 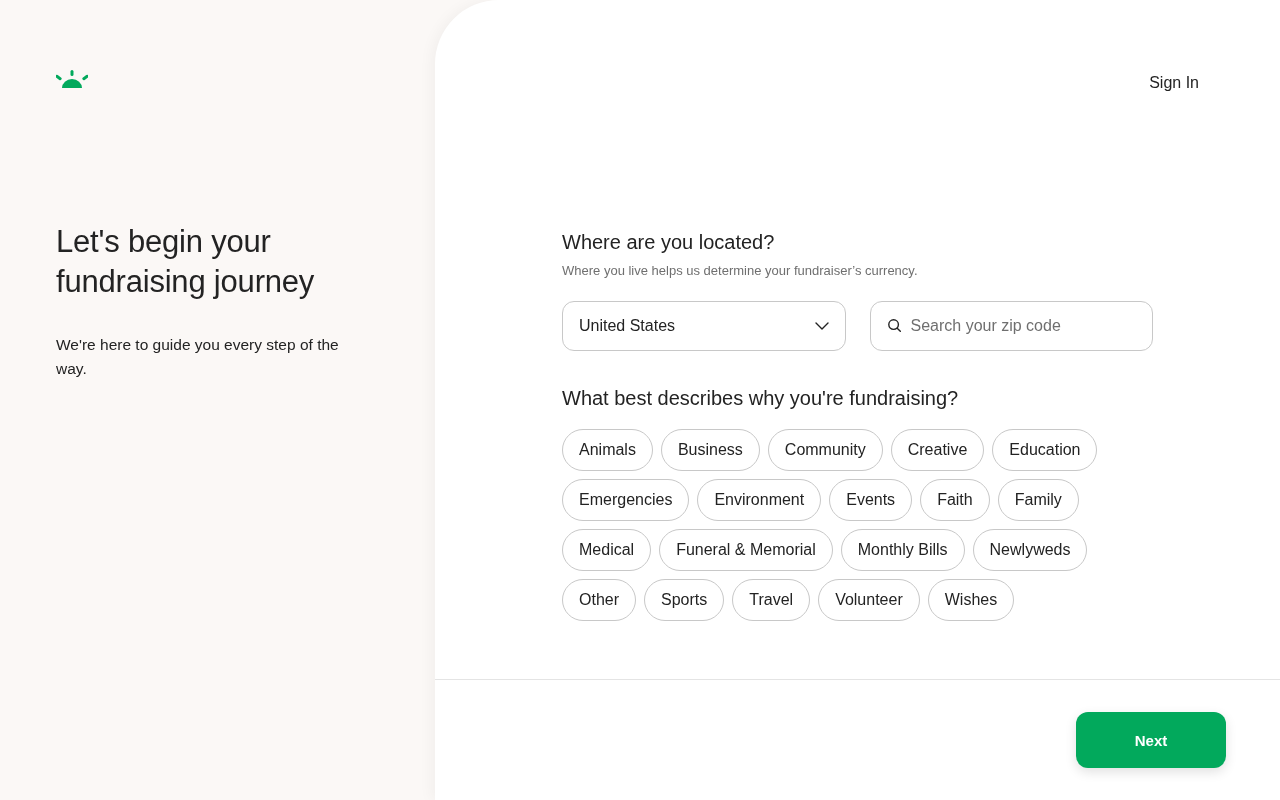 What do you see at coordinates (684, 600) in the screenshot?
I see `category-chip: Sports` at bounding box center [684, 600].